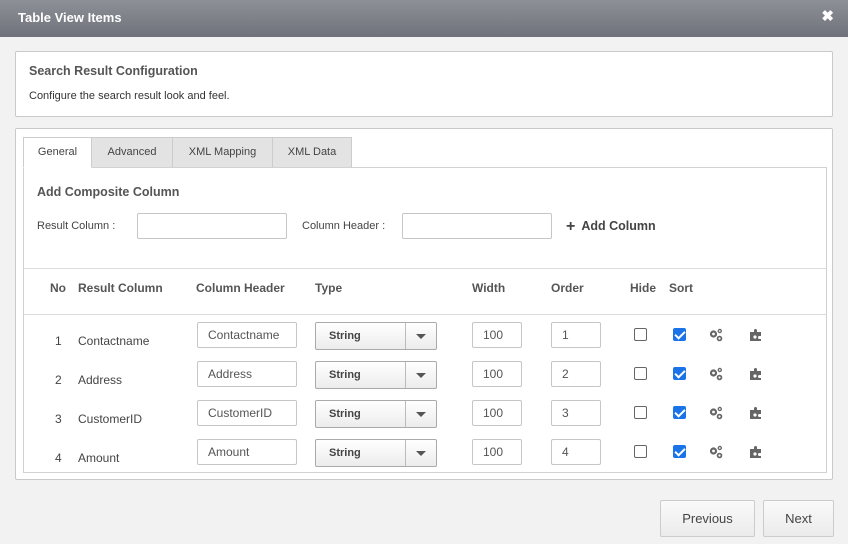 Image resolution: width=848 pixels, height=544 pixels. What do you see at coordinates (58, 380) in the screenshot?
I see `row-number: 2` at bounding box center [58, 380].